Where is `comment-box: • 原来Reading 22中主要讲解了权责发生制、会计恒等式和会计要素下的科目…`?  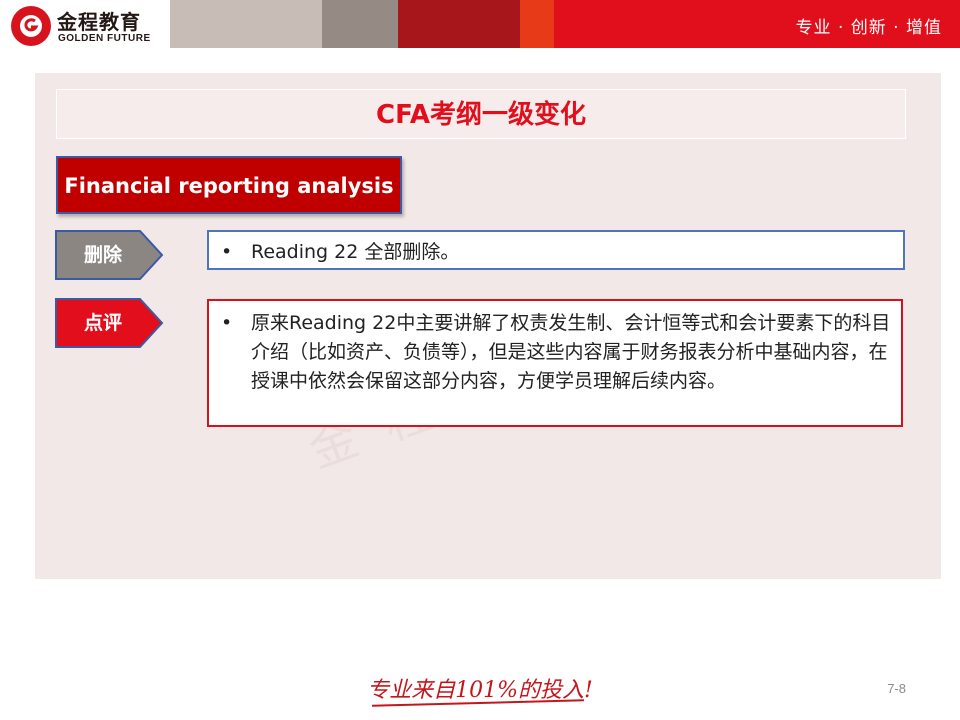 comment-box: • 原来Reading 22中主要讲解了权责发生制、会计恒等式和会计要素下的科目… is located at coordinates (555, 363).